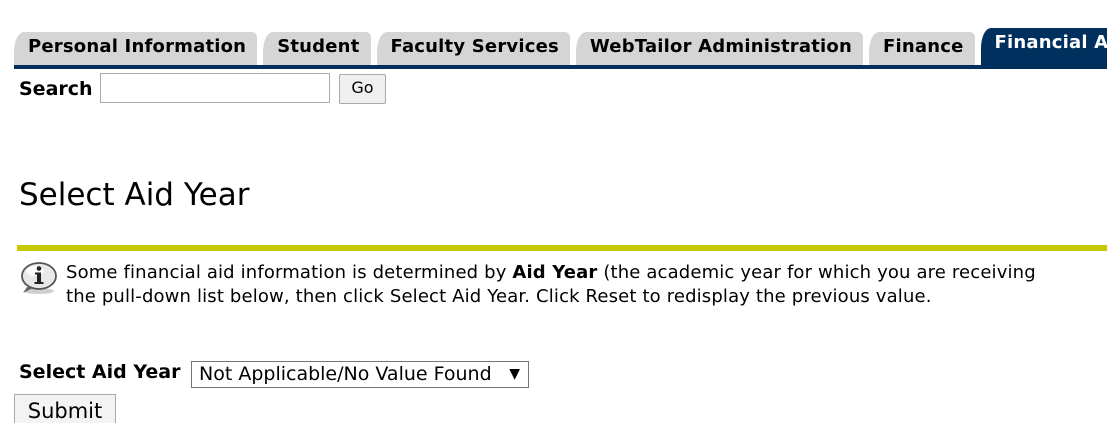 The height and width of the screenshot is (423, 1107). I want to click on aid-year-select-value: Not Applicable/No Value Found, so click(345, 374).